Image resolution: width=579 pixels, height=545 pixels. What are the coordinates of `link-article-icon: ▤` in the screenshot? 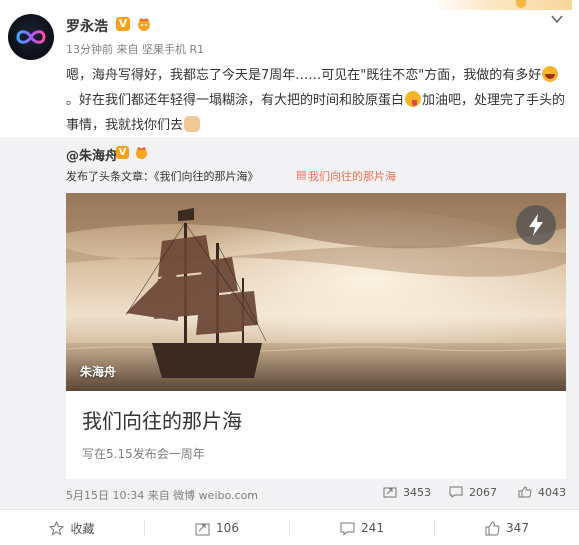 It's located at (301, 174).